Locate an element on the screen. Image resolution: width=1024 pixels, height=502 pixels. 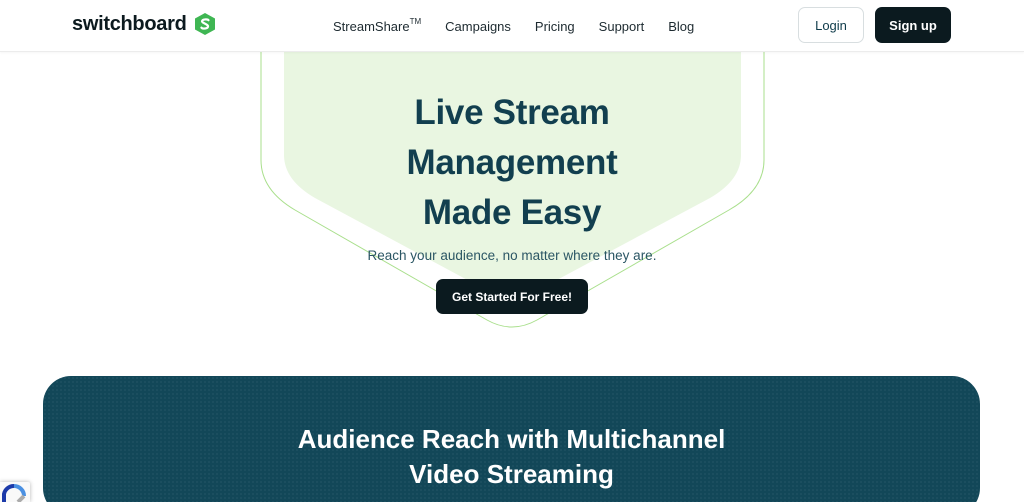
signup-button: Sign up is located at coordinates (913, 25).